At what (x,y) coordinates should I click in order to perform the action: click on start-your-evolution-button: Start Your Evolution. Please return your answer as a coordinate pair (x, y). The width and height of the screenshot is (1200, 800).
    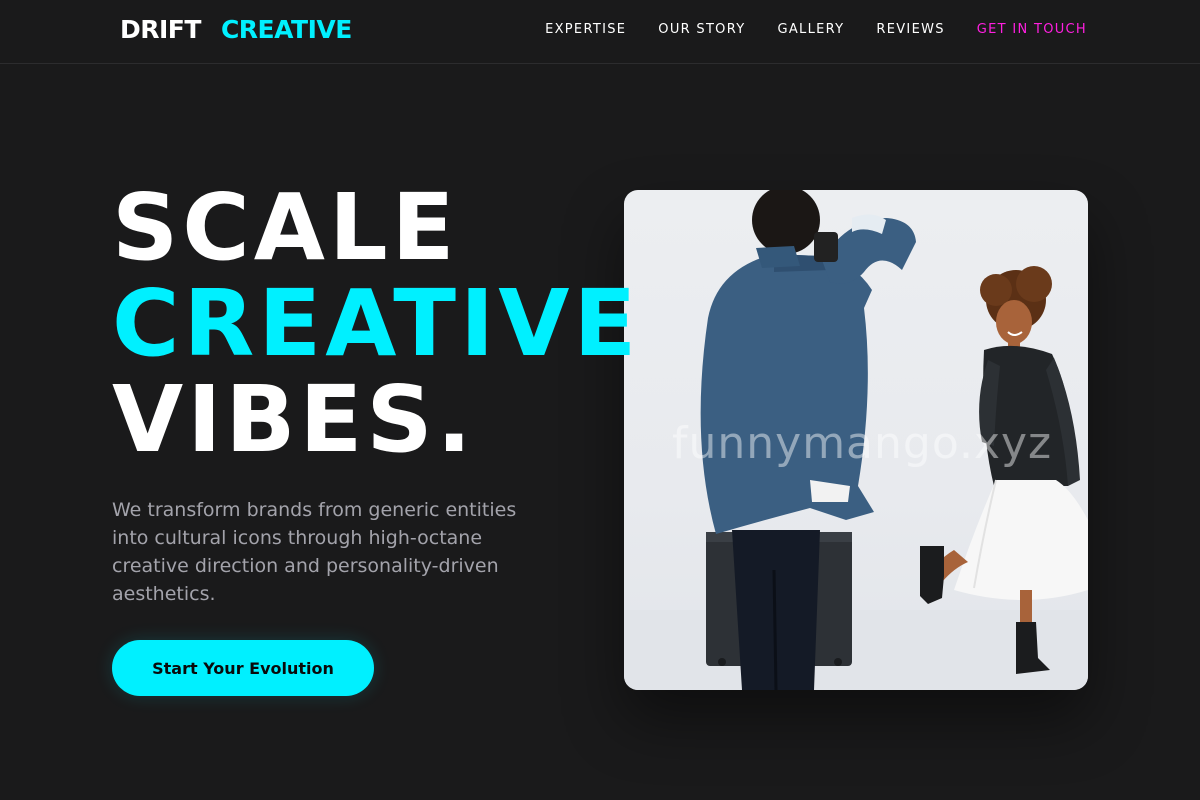
    Looking at the image, I should click on (243, 668).